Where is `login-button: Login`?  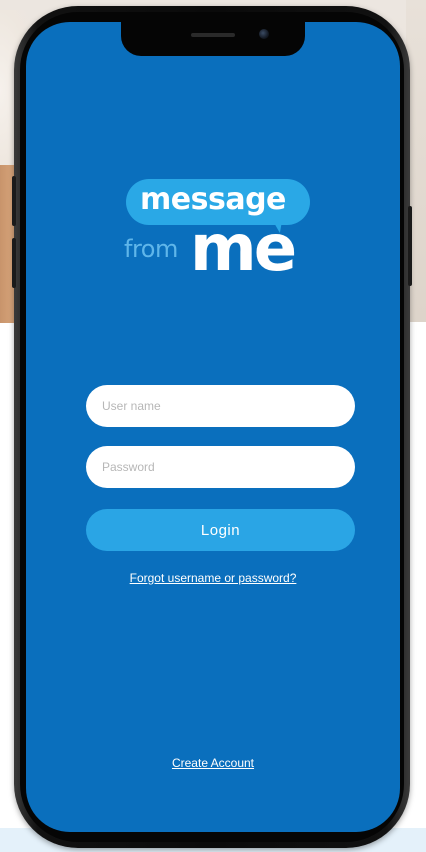
login-button: Login is located at coordinates (220, 530).